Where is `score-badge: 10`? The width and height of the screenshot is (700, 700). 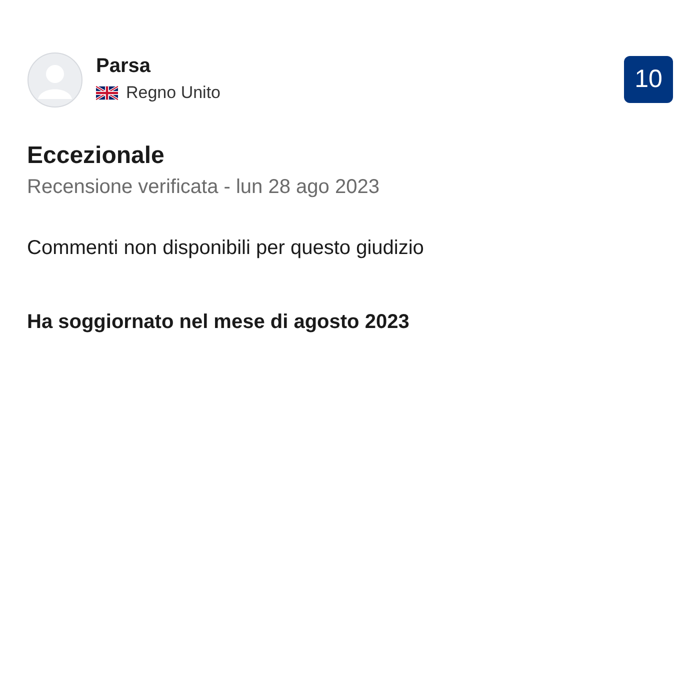
score-badge: 10 is located at coordinates (648, 79).